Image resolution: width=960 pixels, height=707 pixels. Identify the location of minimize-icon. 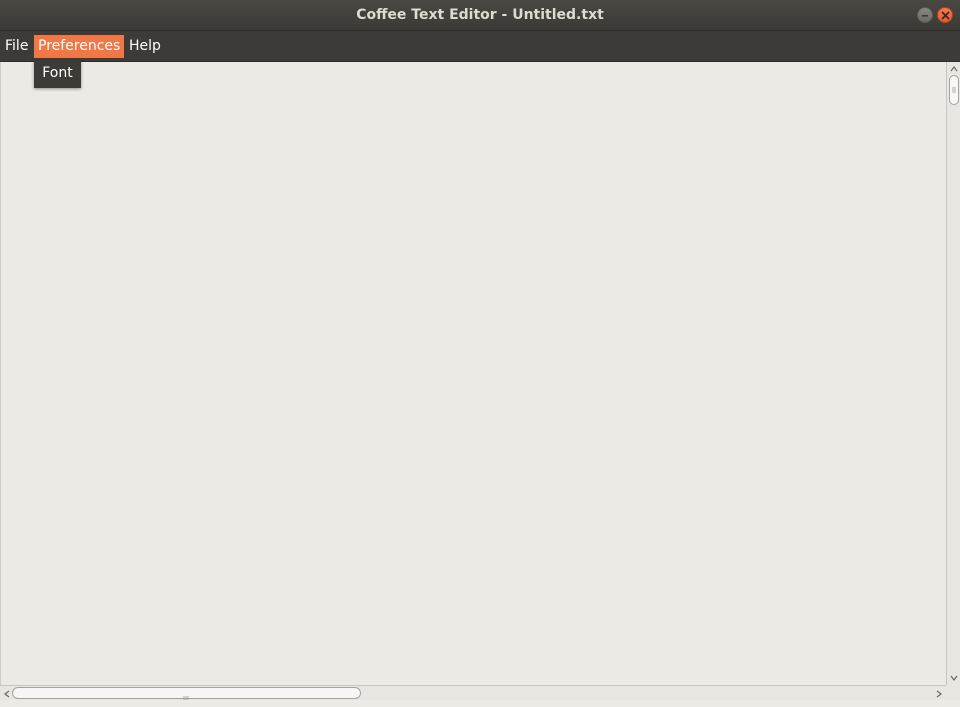
(925, 16).